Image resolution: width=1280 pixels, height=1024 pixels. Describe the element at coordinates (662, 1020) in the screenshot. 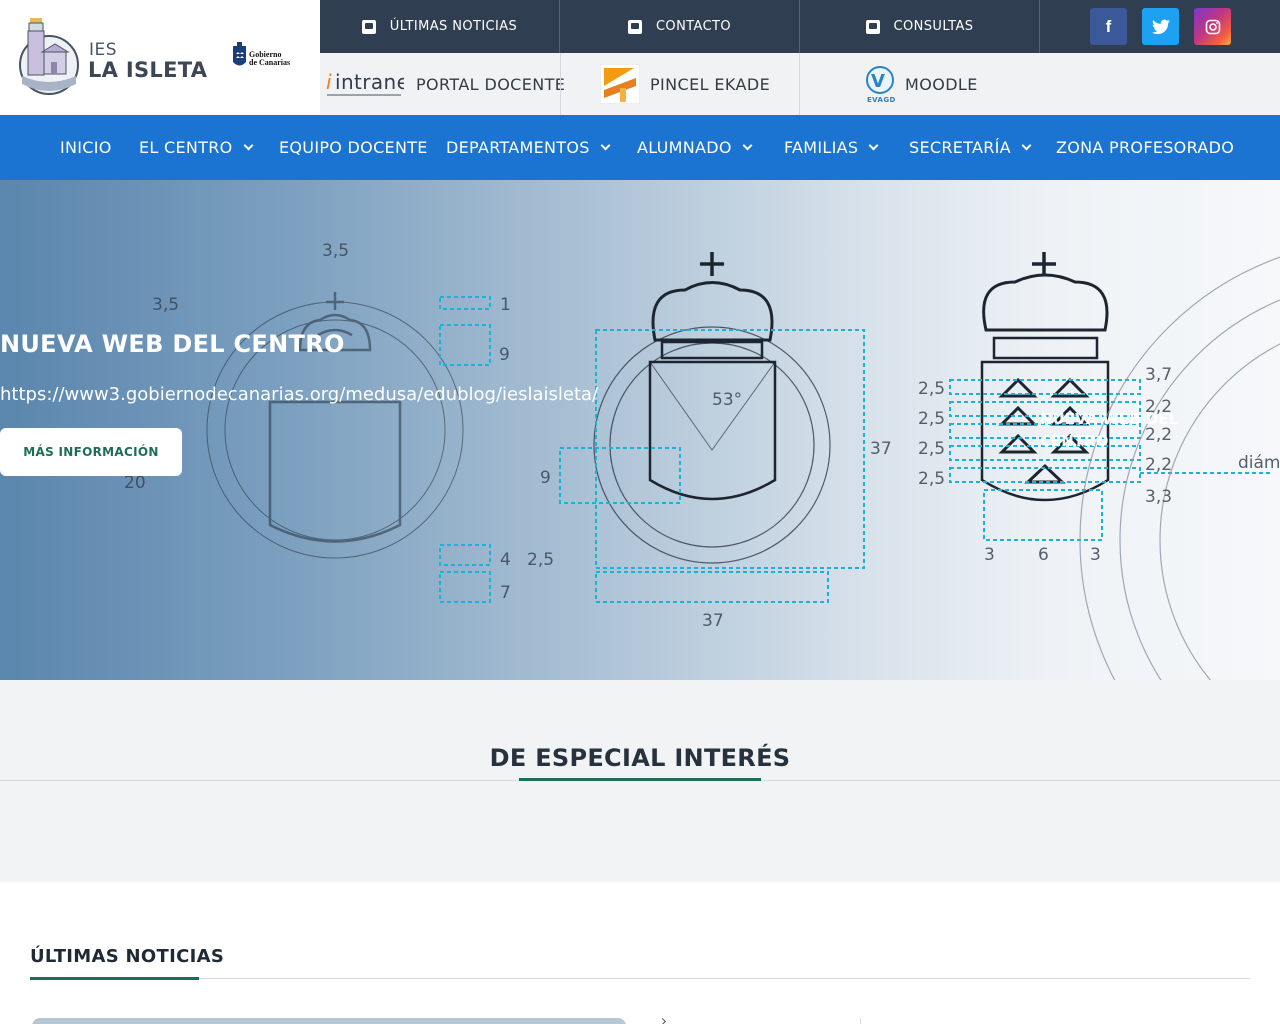

I see `chevron-right-icon` at that location.